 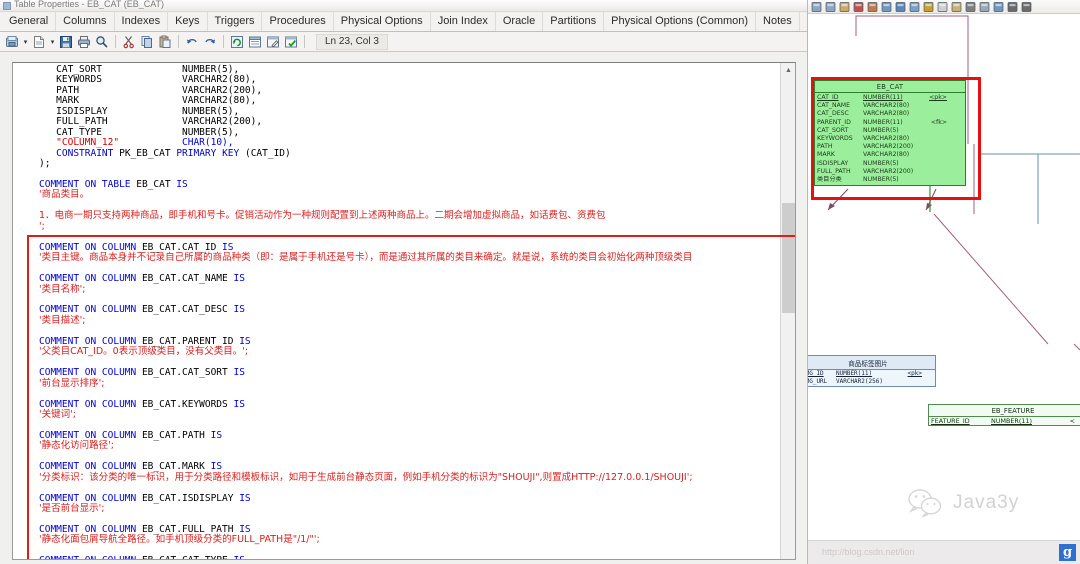 I want to click on zoom-out-icon, so click(x=816, y=7).